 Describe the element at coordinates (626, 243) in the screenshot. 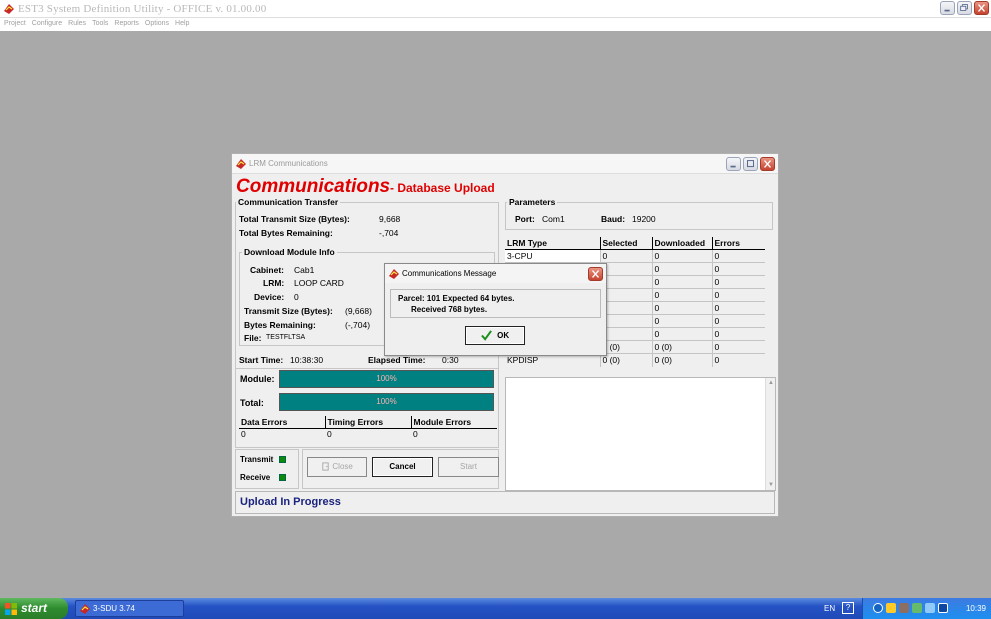

I see `selected-header: Selected` at that location.